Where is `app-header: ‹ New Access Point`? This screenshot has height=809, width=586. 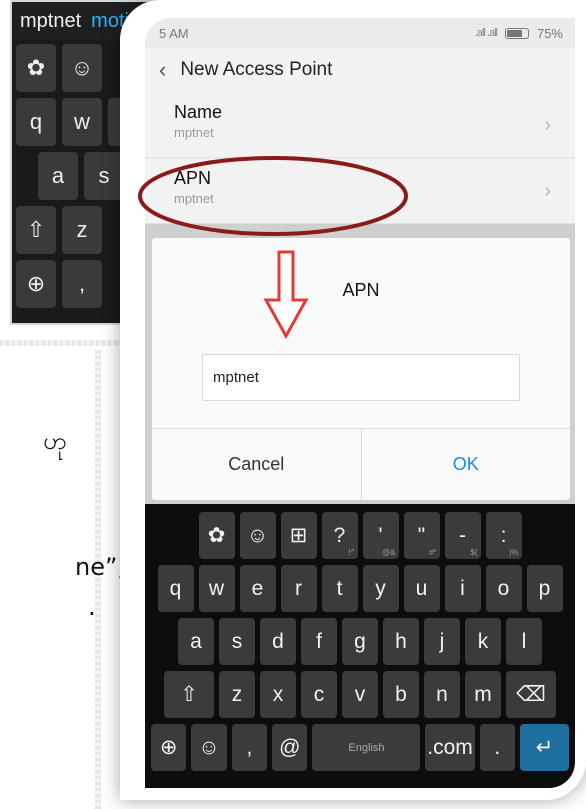
app-header: ‹ New Access Point is located at coordinates (360, 70).